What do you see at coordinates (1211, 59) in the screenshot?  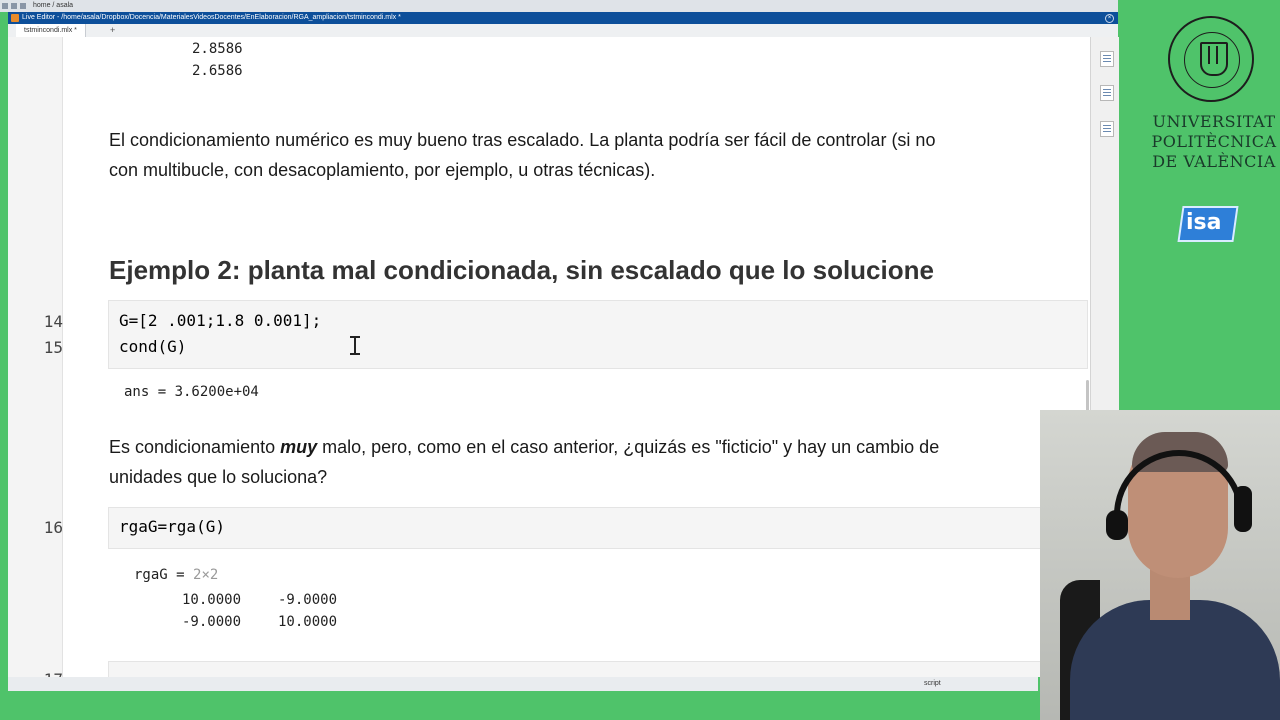 I see `university-seal-icon` at bounding box center [1211, 59].